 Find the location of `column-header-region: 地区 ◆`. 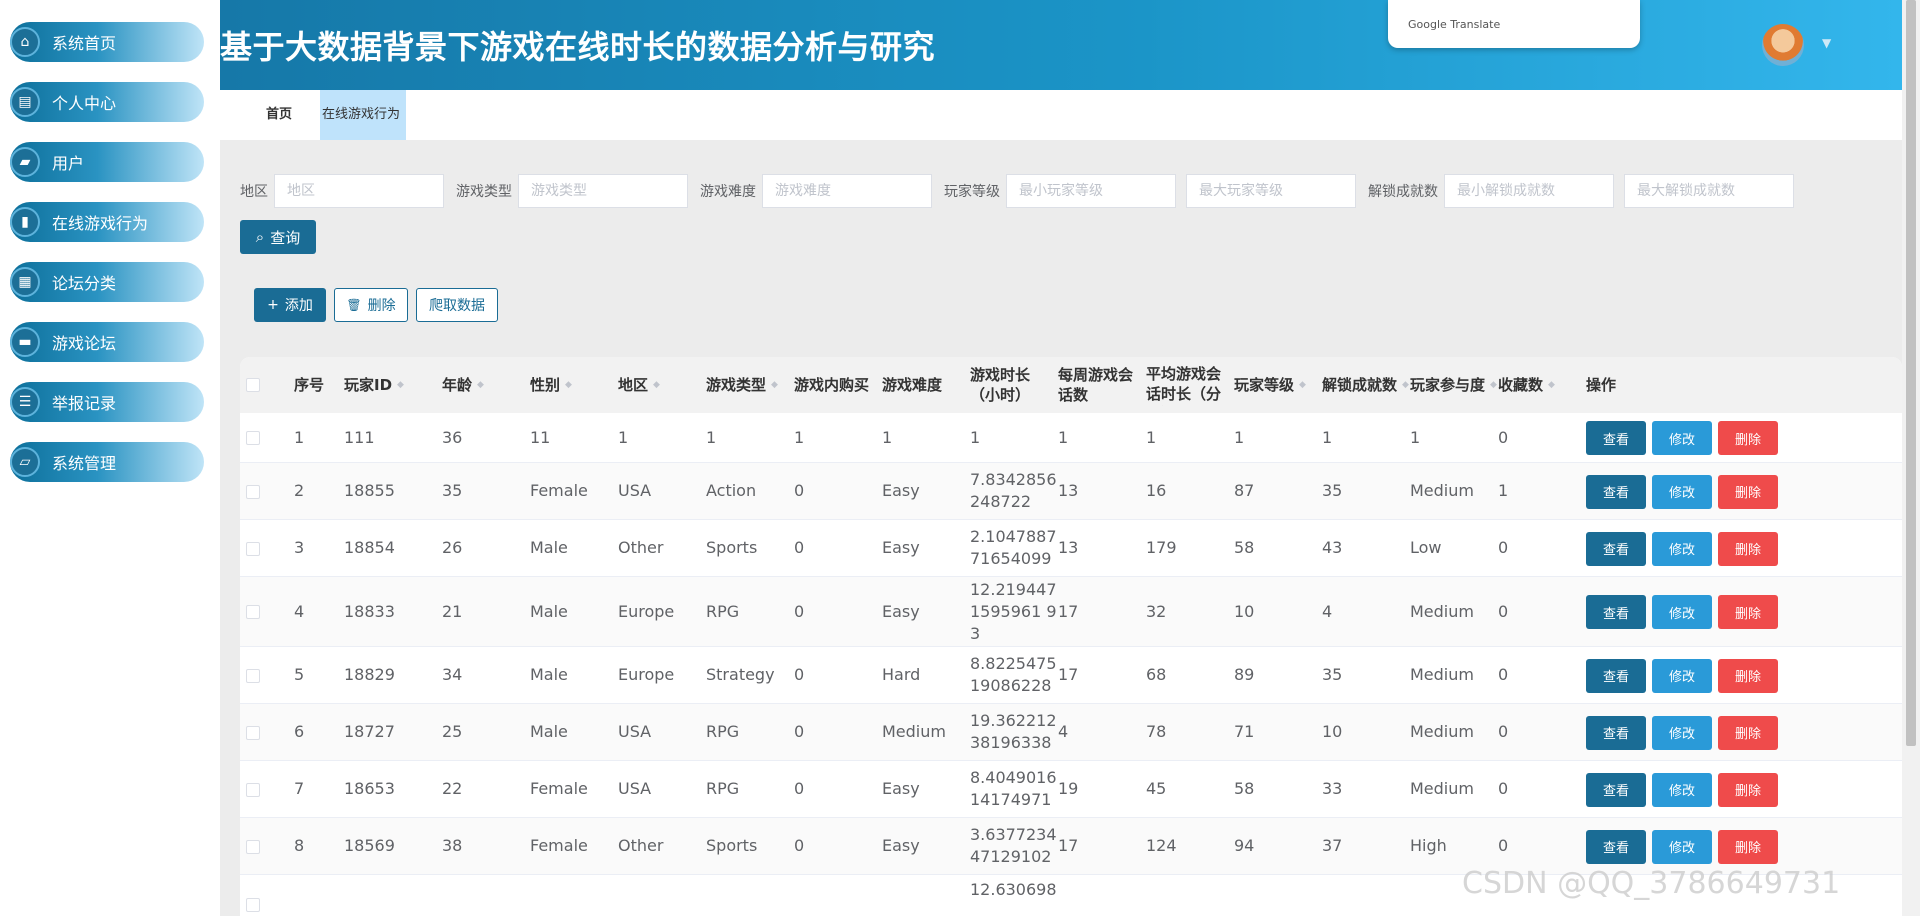

column-header-region: 地区 ◆ is located at coordinates (658, 385).